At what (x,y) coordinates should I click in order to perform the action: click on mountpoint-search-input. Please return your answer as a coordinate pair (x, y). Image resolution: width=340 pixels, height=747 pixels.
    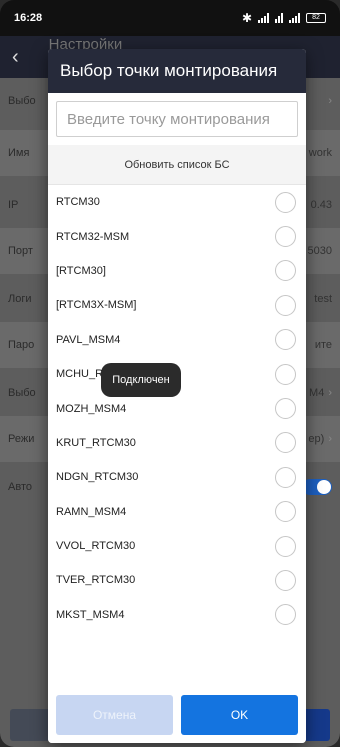
    Looking at the image, I should click on (177, 119).